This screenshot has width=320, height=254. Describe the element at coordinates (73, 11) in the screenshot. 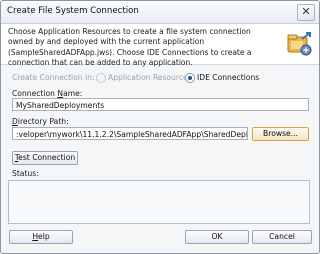

I see `window-title: Create File System Connection` at that location.